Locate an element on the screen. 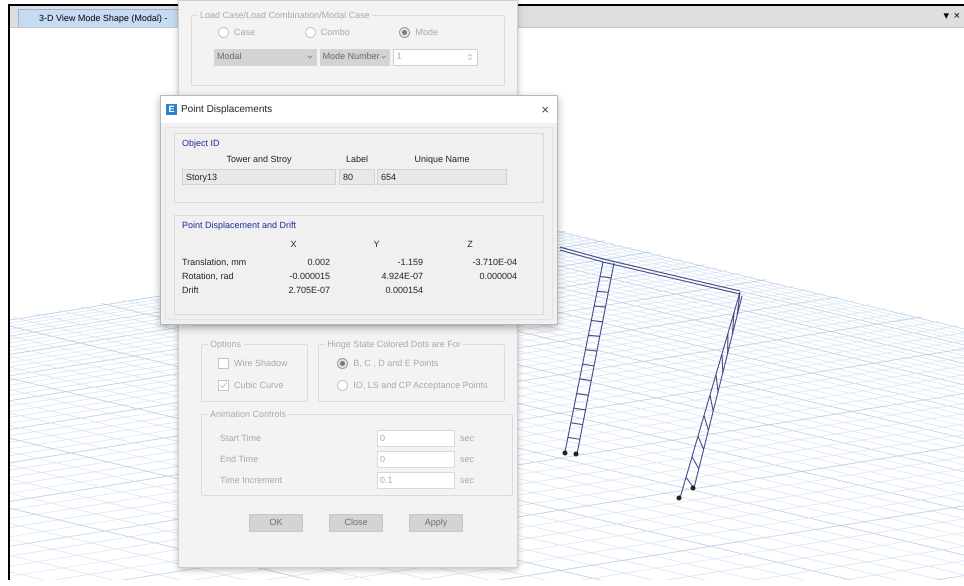 This screenshot has height=586, width=964. column-header: Tower and Stroy is located at coordinates (259, 159).